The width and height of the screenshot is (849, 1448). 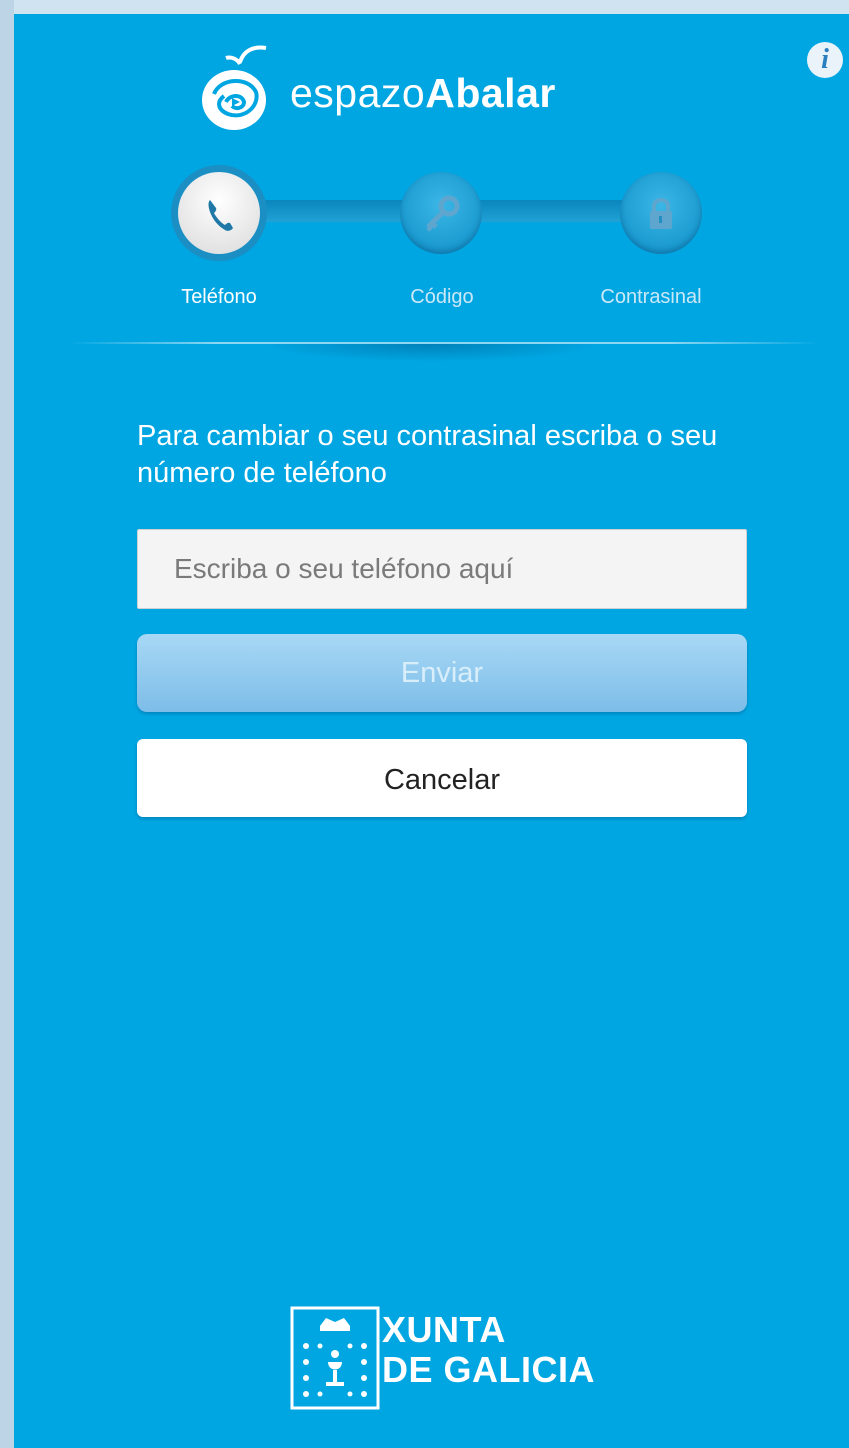 I want to click on step-telefono, so click(x=219, y=213).